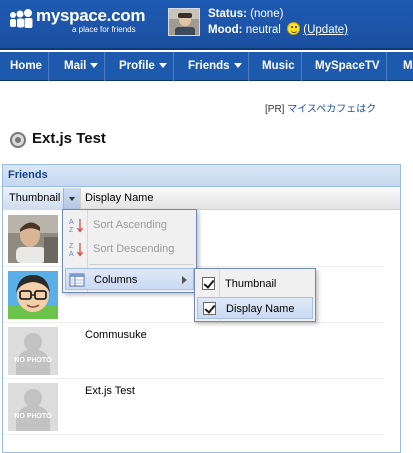 This screenshot has height=453, width=413. What do you see at coordinates (201, 176) in the screenshot?
I see `panel-header: Friends` at bounding box center [201, 176].